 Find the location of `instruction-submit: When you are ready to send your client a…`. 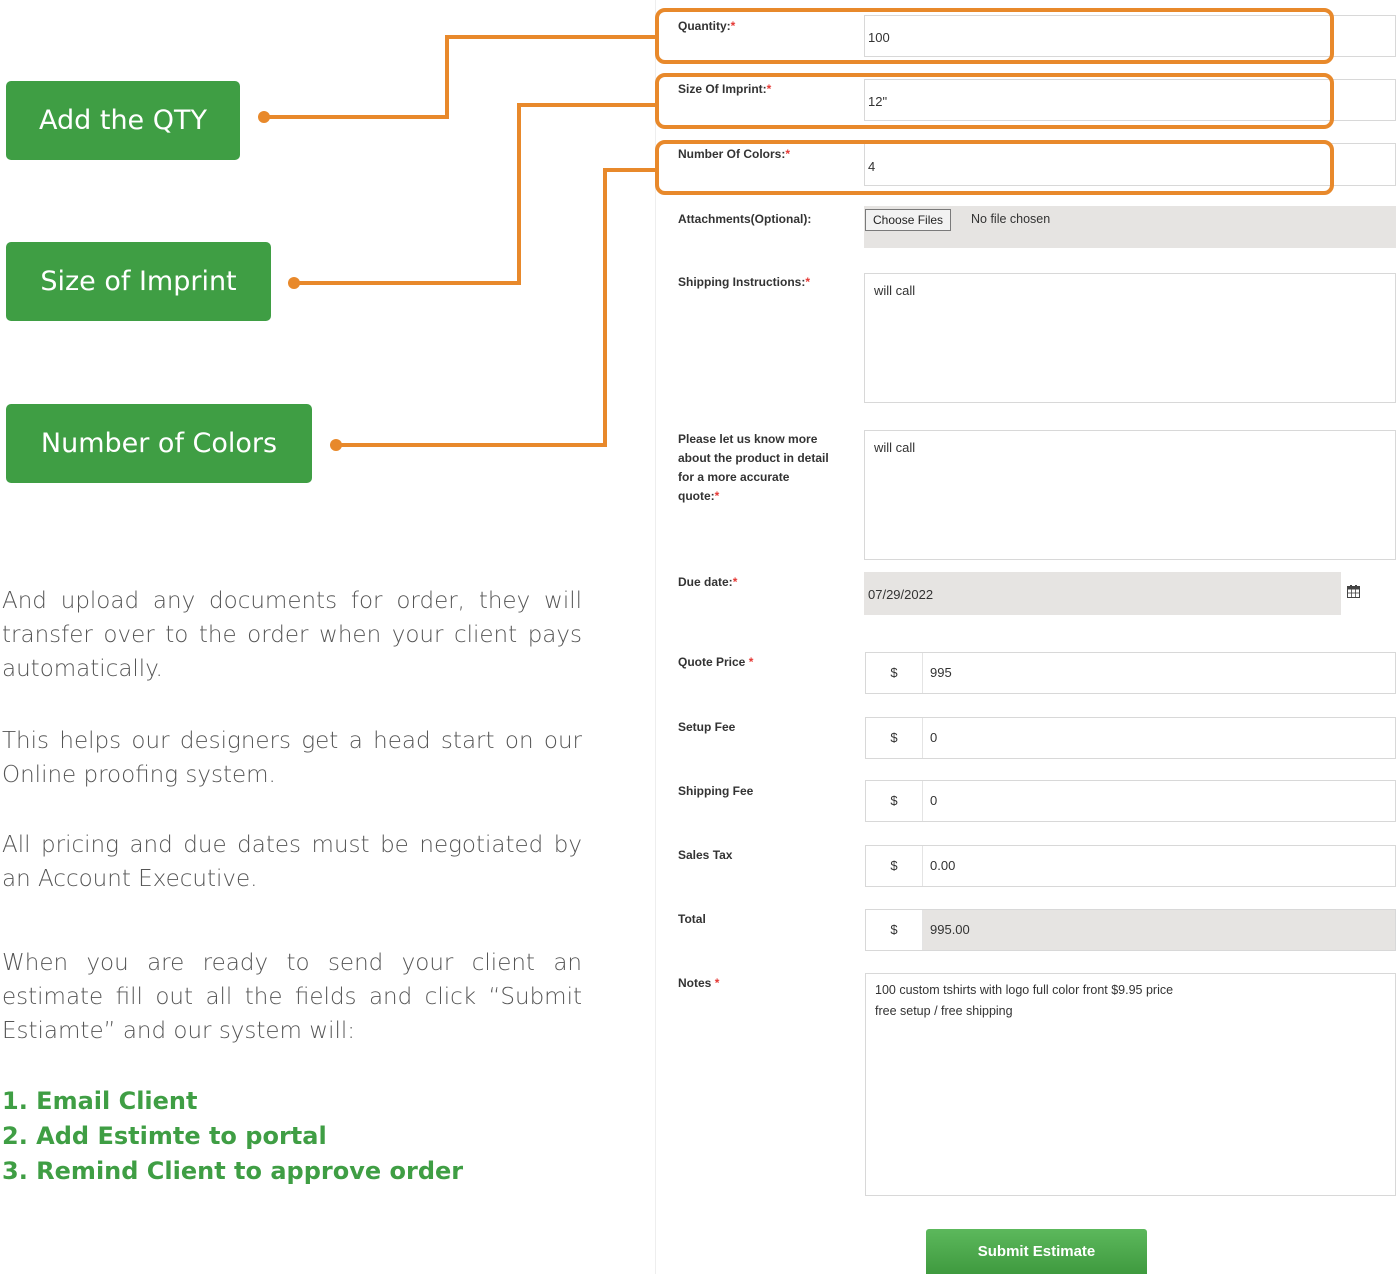

instruction-submit: When you are ready to send your client a… is located at coordinates (292, 997).